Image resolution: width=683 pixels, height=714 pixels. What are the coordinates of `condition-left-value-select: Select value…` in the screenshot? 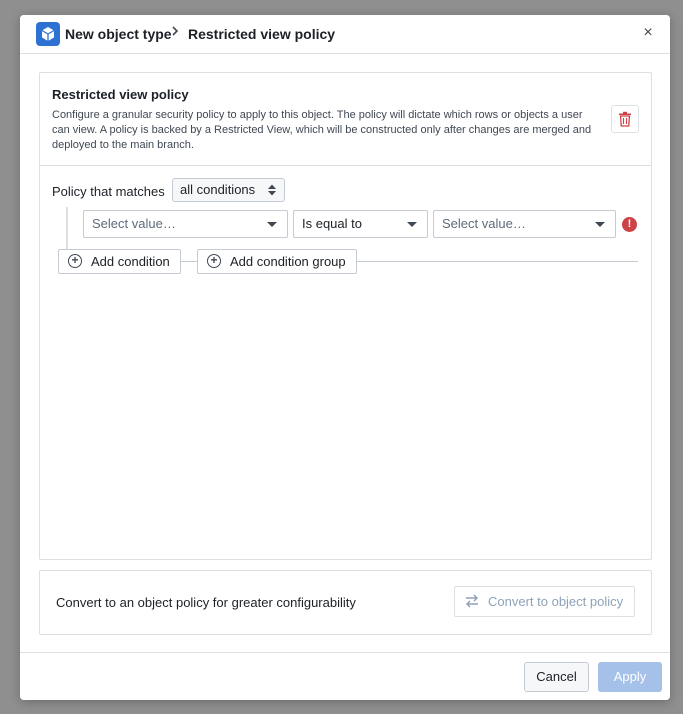 It's located at (185, 224).